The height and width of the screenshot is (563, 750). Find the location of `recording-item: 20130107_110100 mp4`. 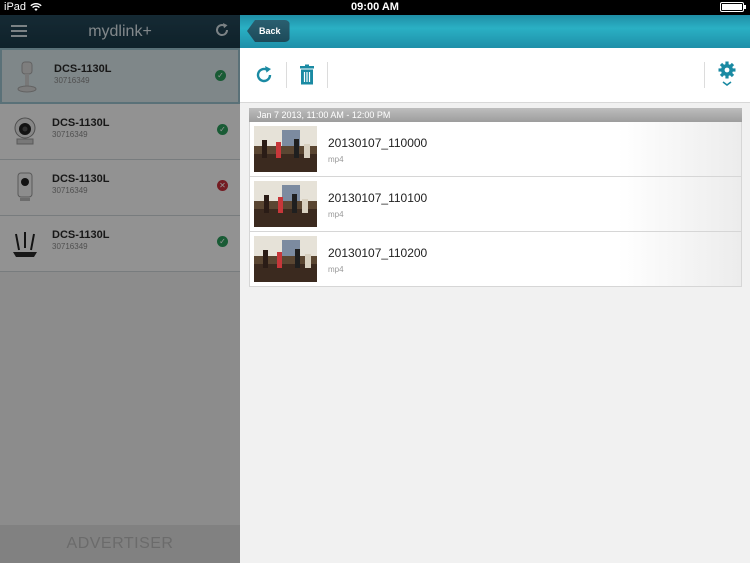

recording-item: 20130107_110100 mp4 is located at coordinates (495, 204).